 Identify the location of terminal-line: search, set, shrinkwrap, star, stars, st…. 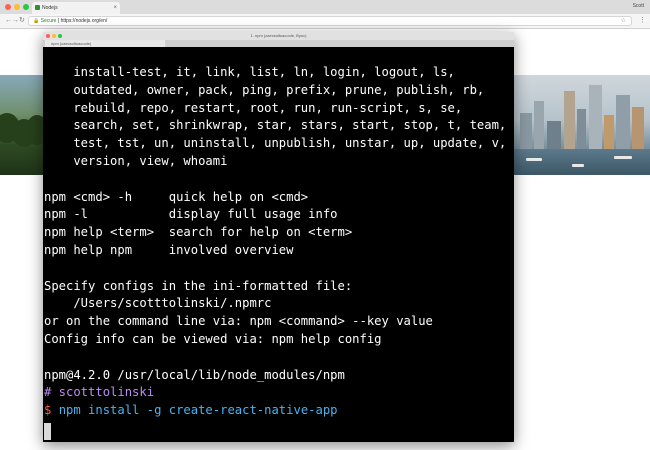
(275, 125).